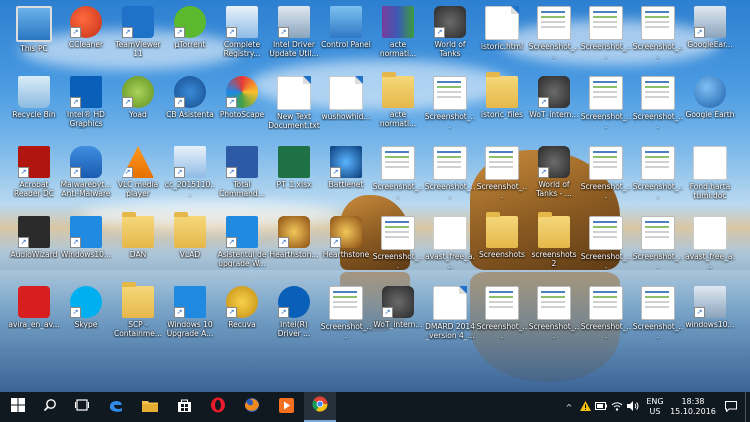  Describe the element at coordinates (18, 407) in the screenshot. I see `start-button` at that location.